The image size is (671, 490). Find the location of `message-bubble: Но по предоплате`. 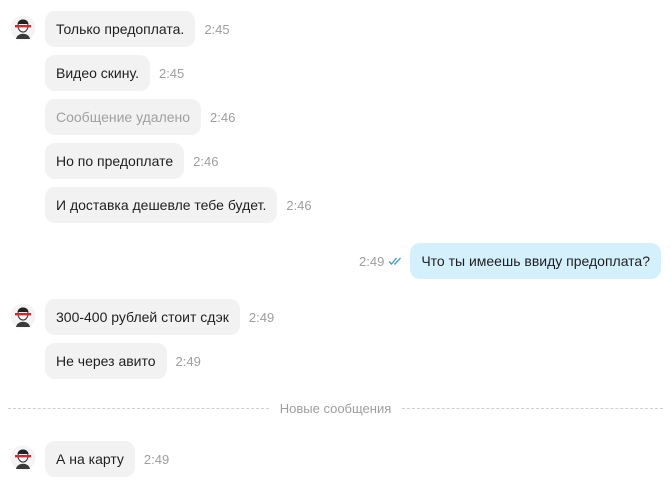

message-bubble: Но по предоплате is located at coordinates (115, 161).